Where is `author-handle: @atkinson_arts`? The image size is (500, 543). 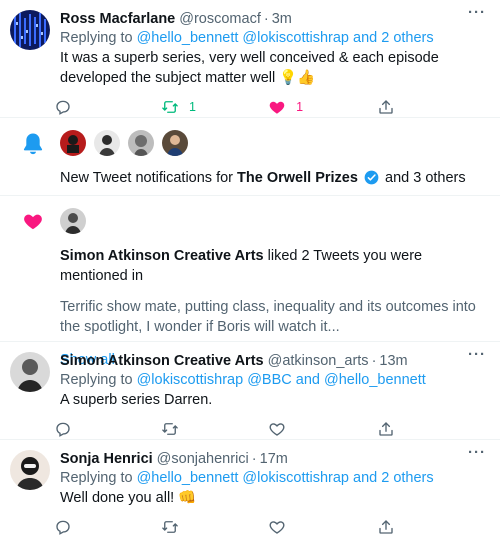
author-handle: @atkinson_arts is located at coordinates (318, 361).